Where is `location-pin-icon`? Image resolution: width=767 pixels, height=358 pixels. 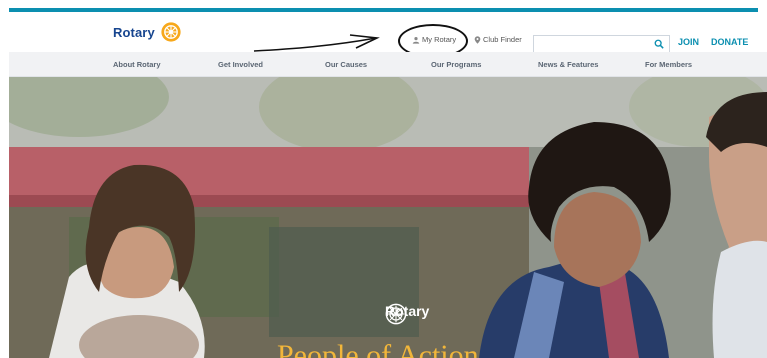 location-pin-icon is located at coordinates (477, 39).